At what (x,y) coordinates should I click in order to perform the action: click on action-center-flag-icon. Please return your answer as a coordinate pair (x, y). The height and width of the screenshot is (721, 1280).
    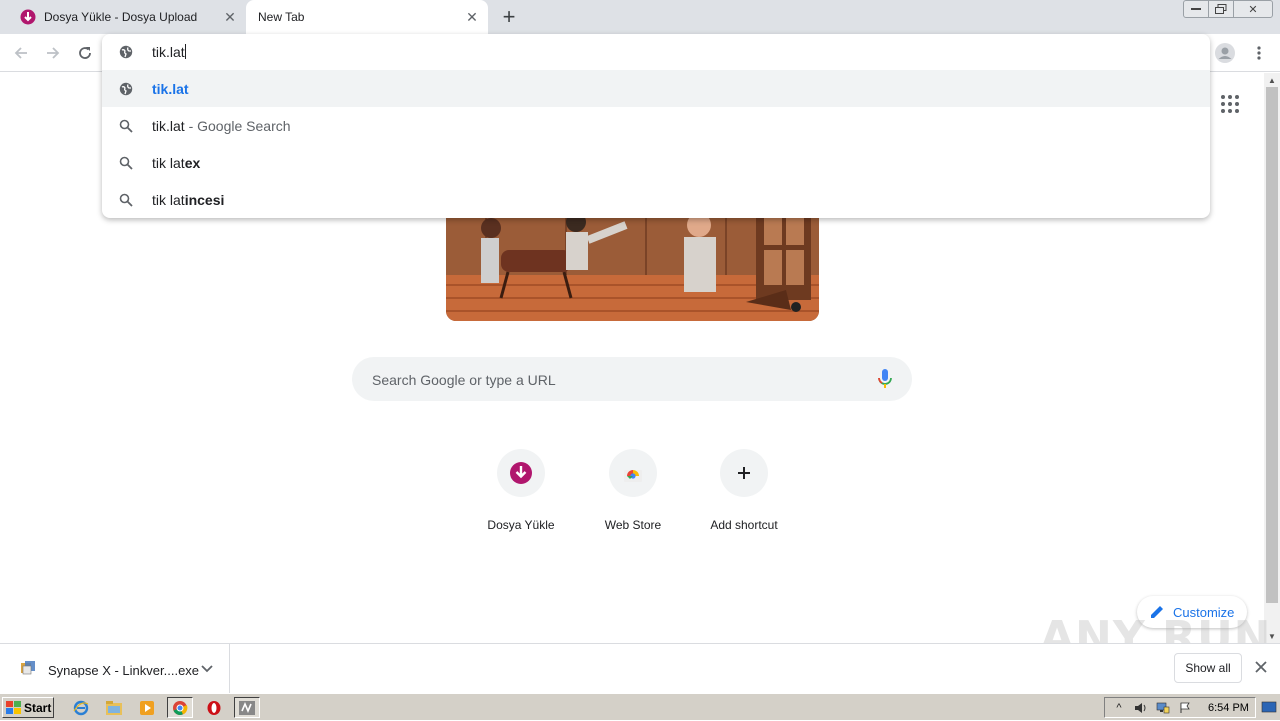
    Looking at the image, I should click on (1185, 708).